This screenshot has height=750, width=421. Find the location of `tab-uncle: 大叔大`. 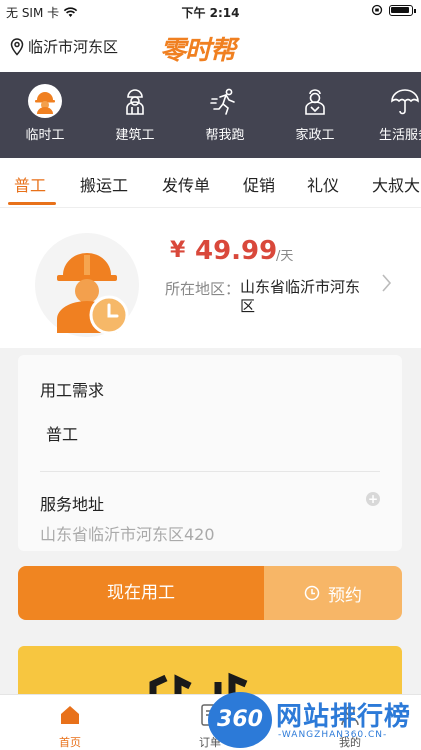

tab-uncle: 大叔大 is located at coordinates (396, 184).